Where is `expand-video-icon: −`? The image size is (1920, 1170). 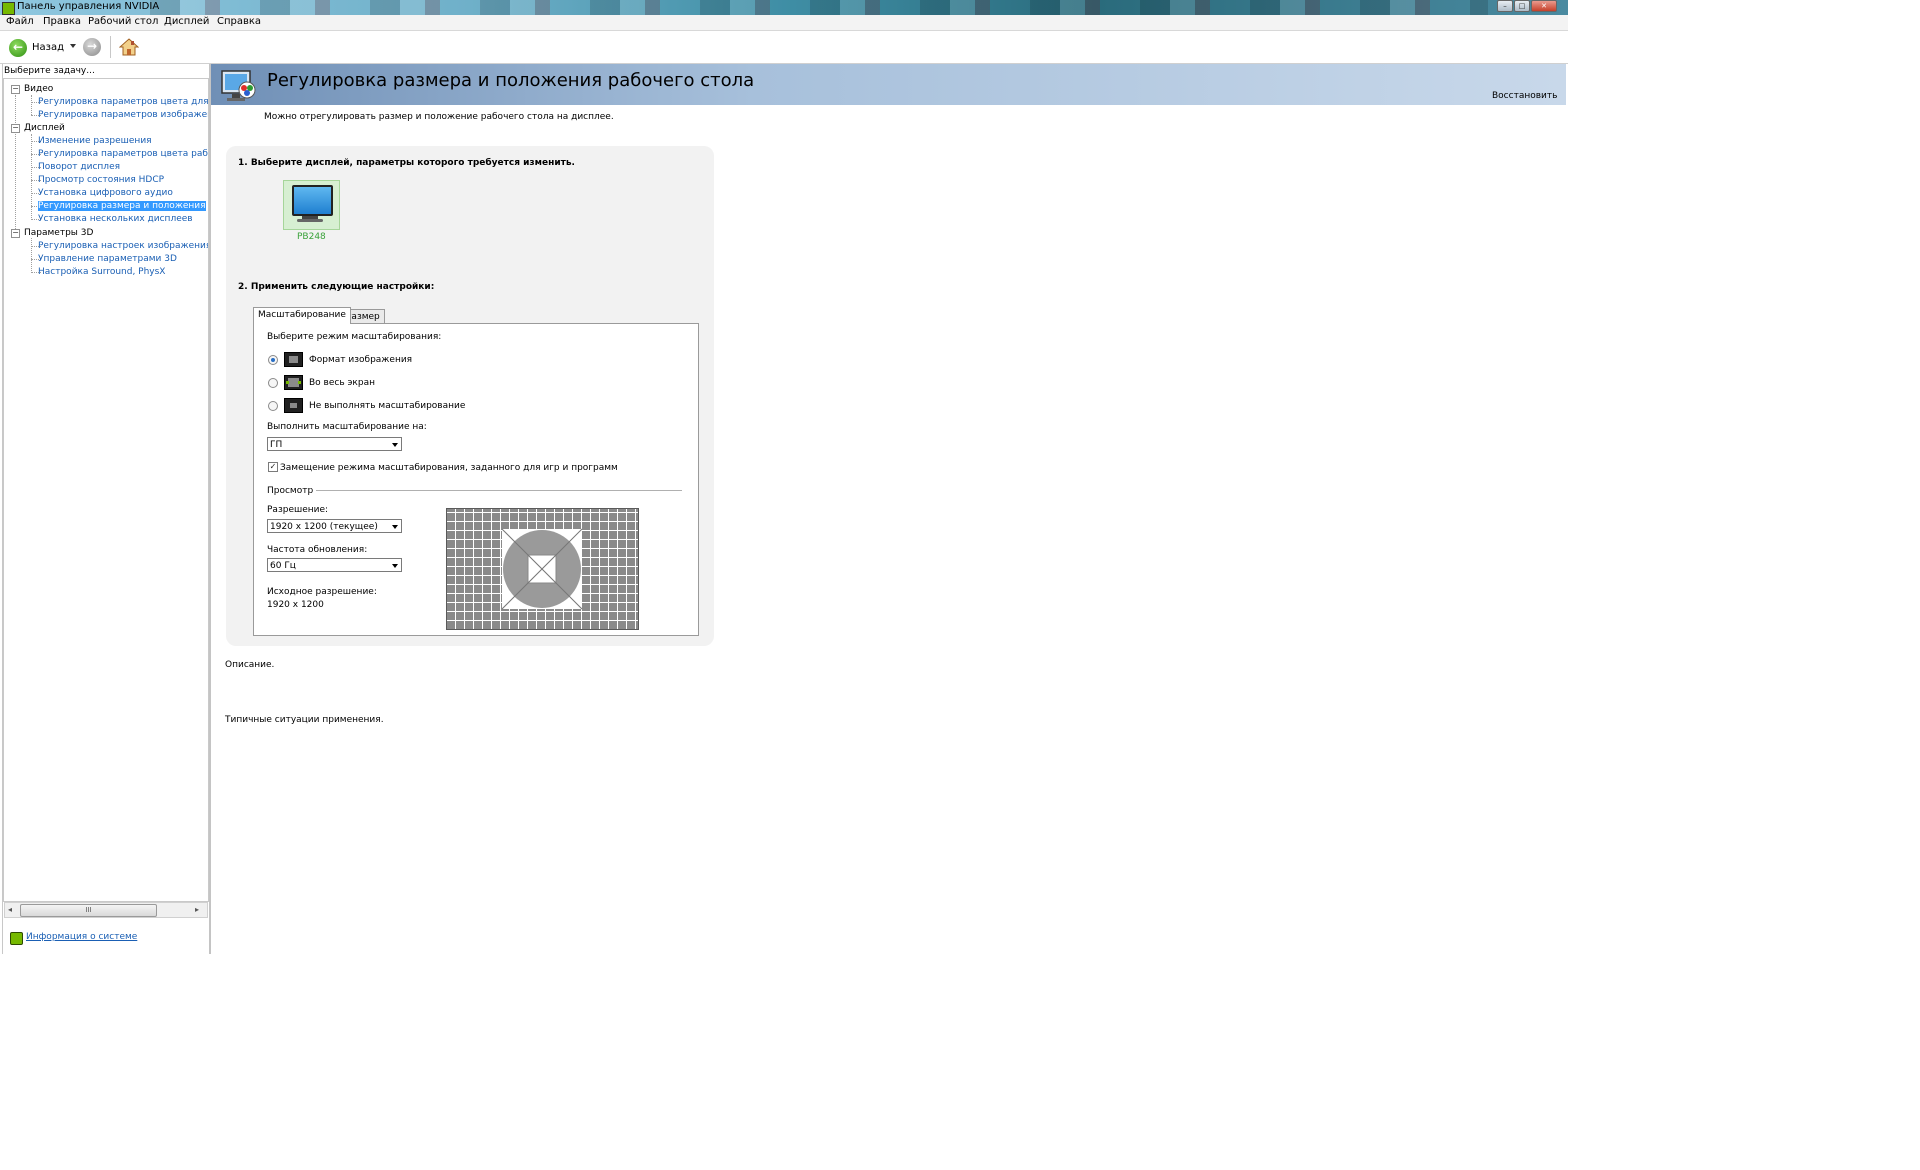
expand-video-icon: − is located at coordinates (15, 89).